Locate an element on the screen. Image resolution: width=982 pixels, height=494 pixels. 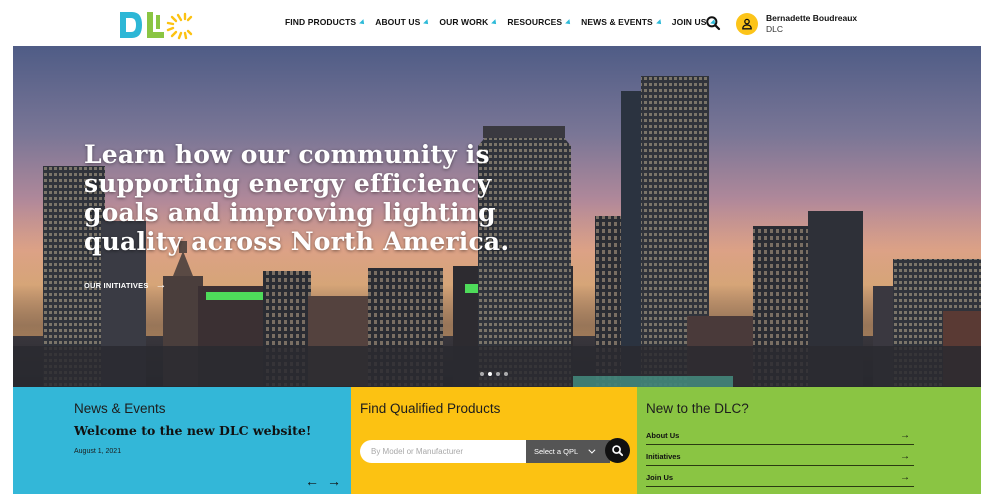
new-to-dlc-links: About Us → Initiatives → Join Us → is located at coordinates (780, 455).